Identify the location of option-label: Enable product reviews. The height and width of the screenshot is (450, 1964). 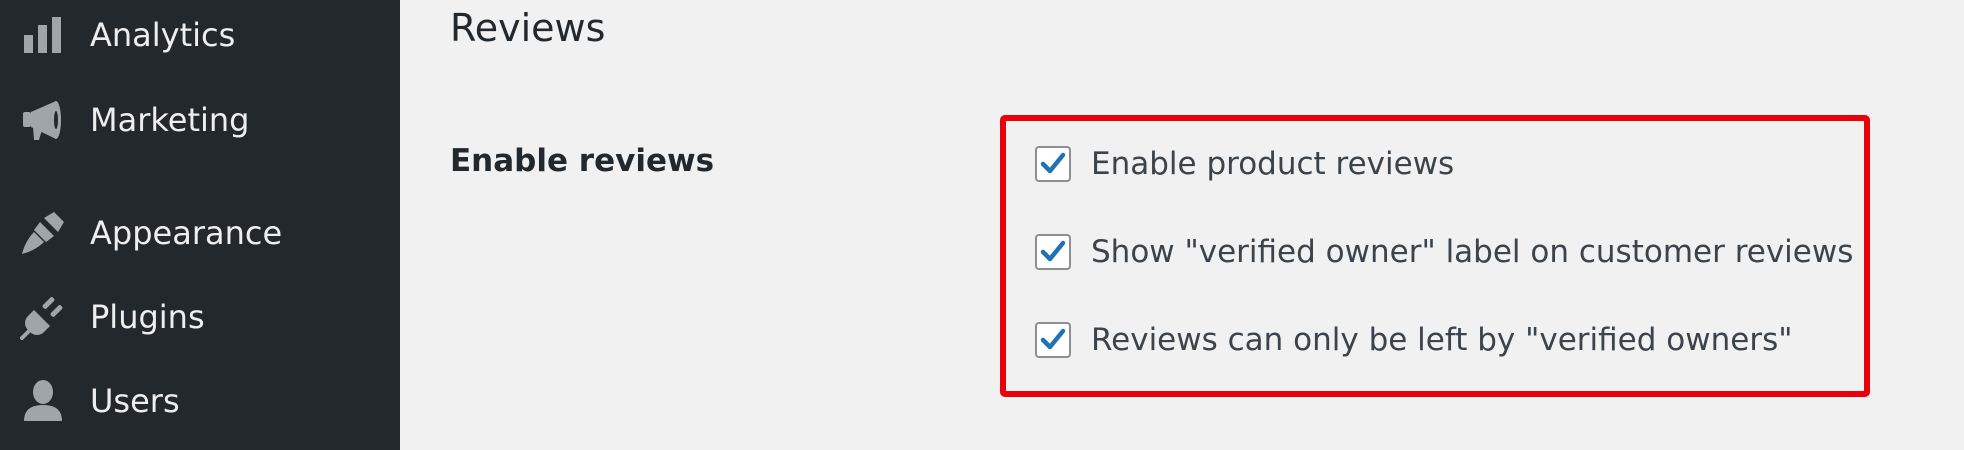
(1273, 164).